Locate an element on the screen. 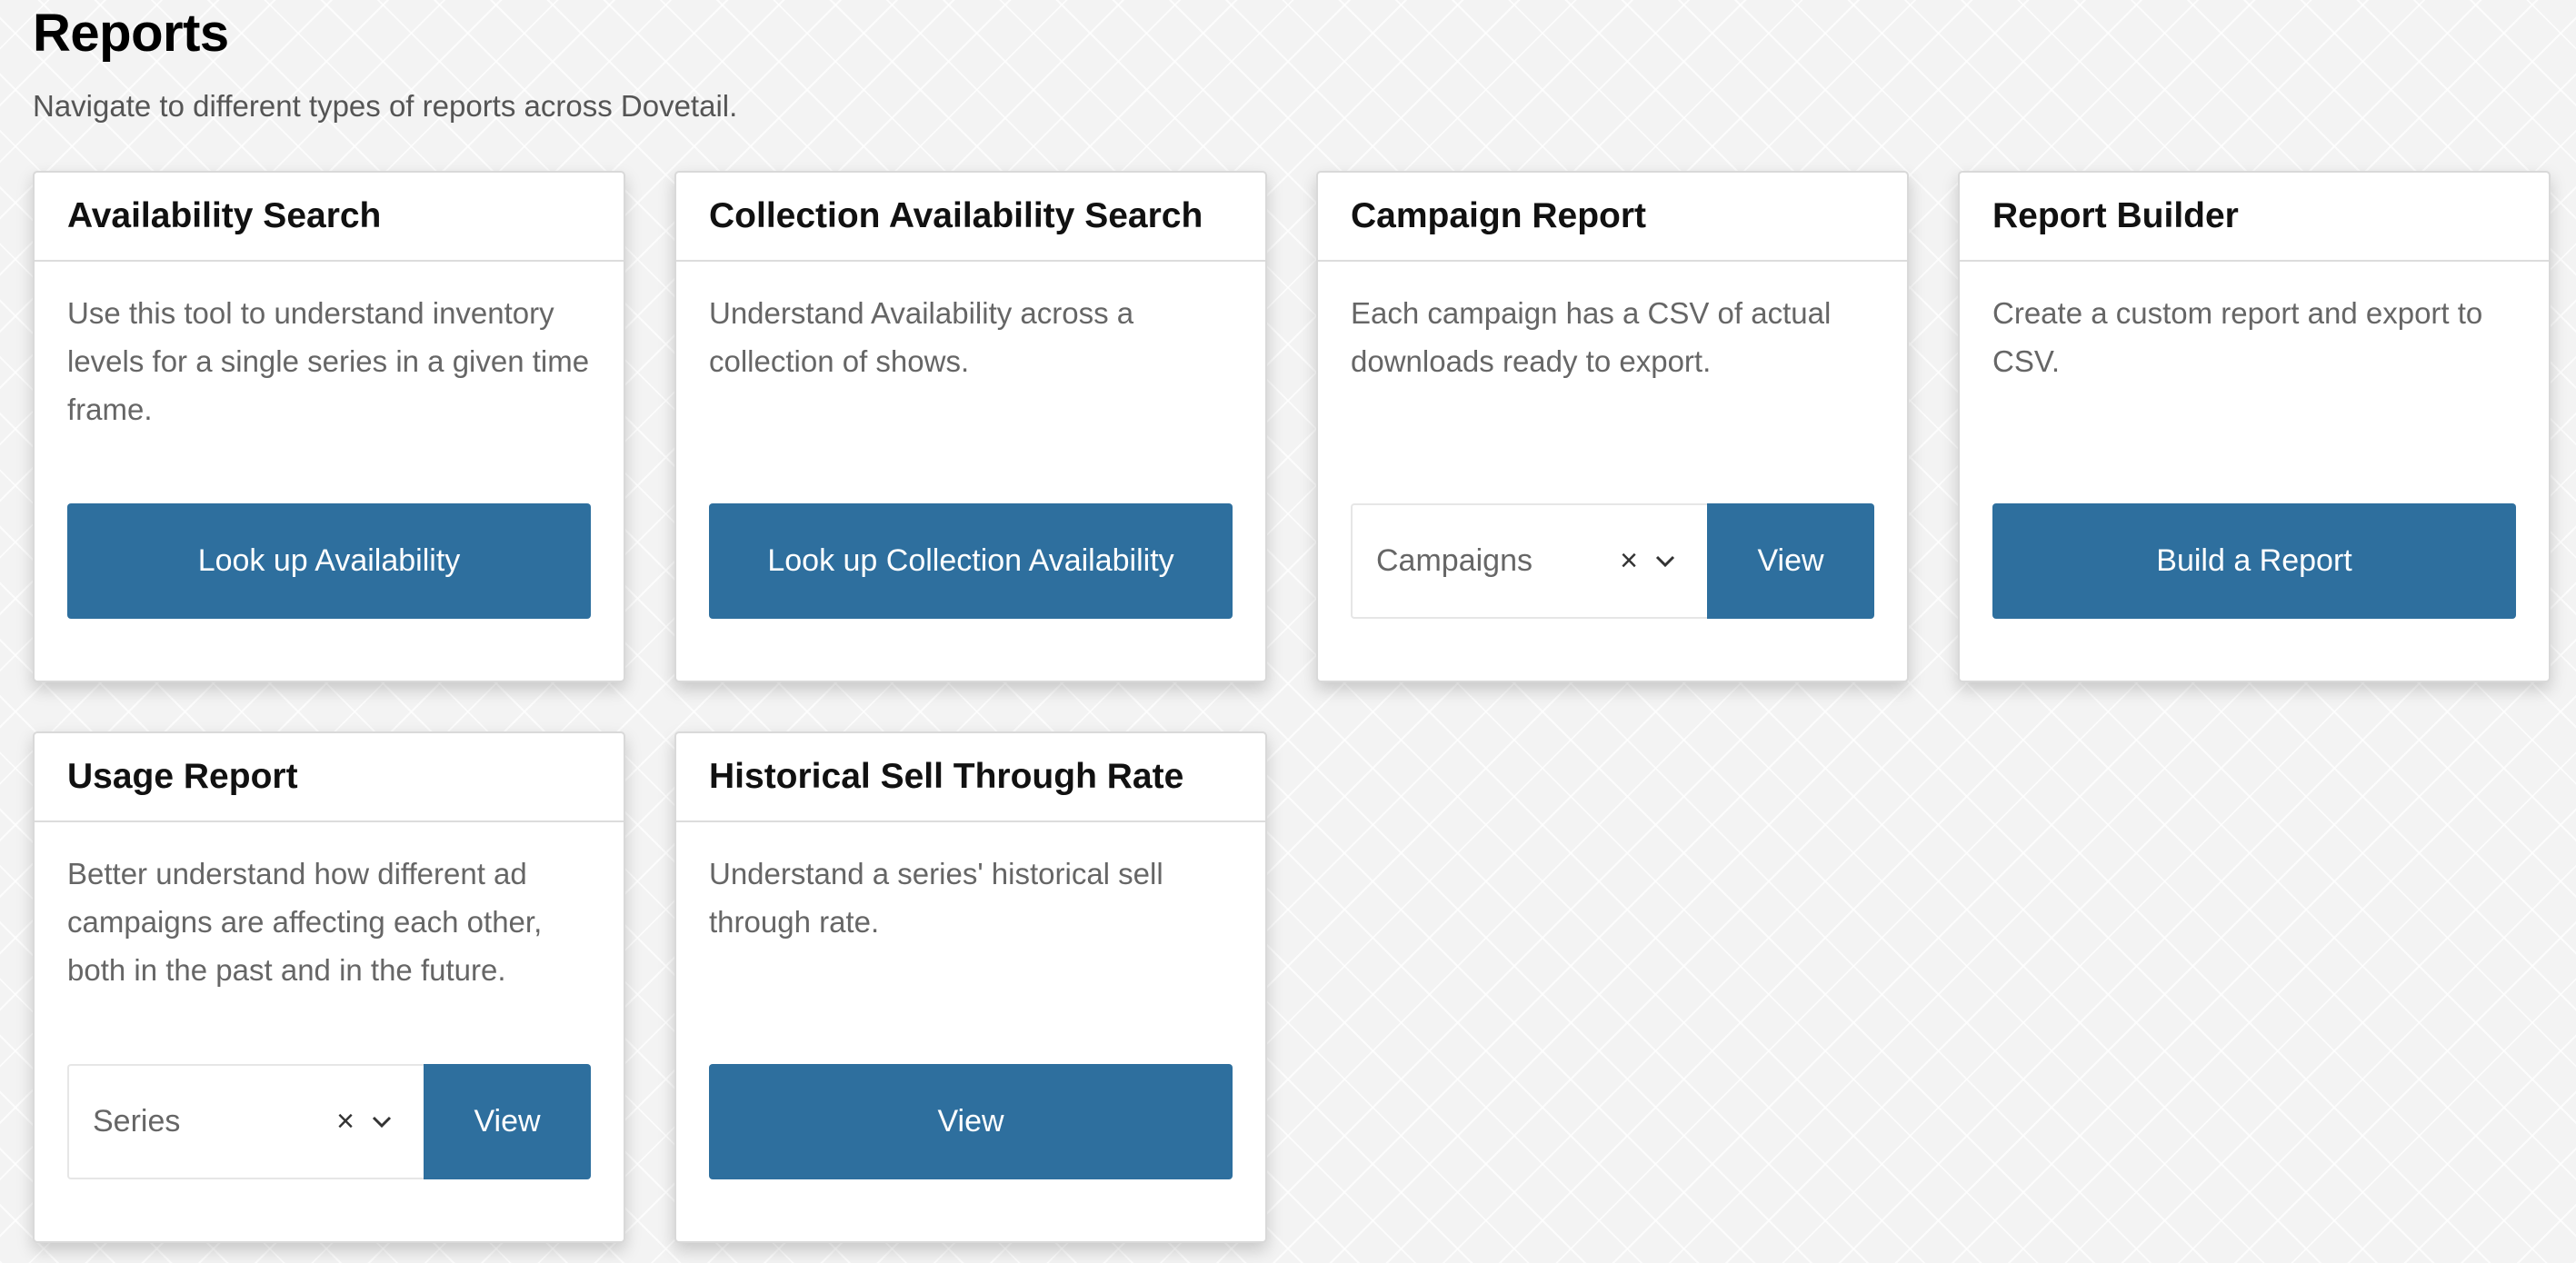  select-value: Campaigns is located at coordinates (1454, 561).